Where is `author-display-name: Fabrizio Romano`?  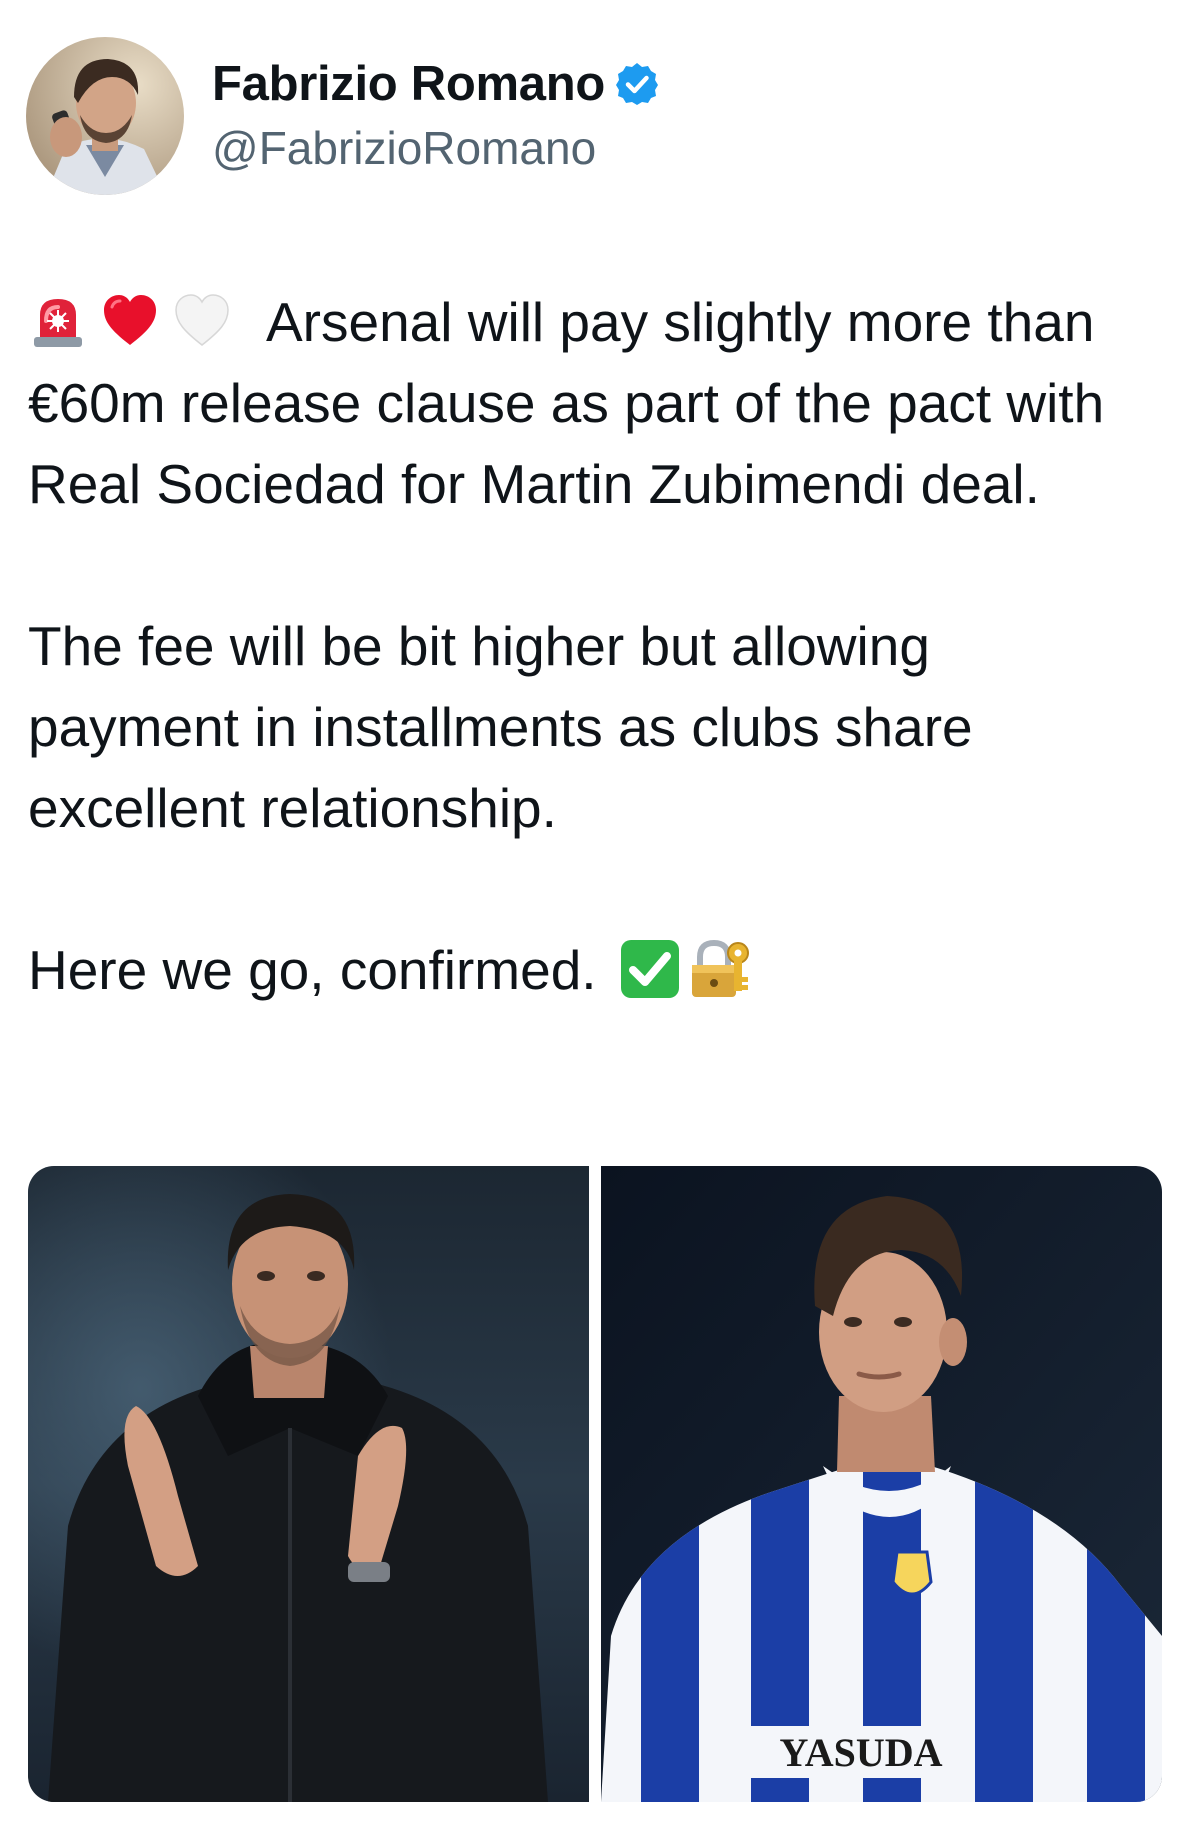
author-display-name: Fabrizio Romano is located at coordinates (408, 84).